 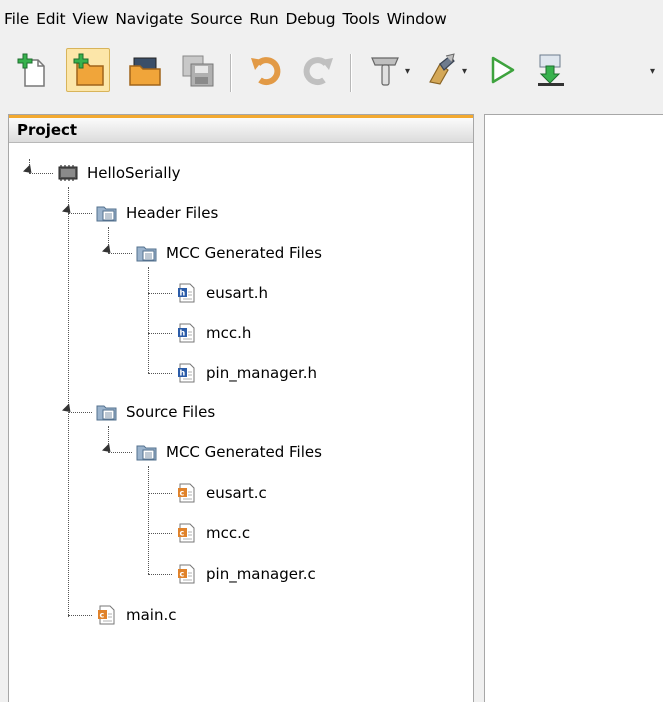 I want to click on expand-project-icon, so click(x=29, y=170).